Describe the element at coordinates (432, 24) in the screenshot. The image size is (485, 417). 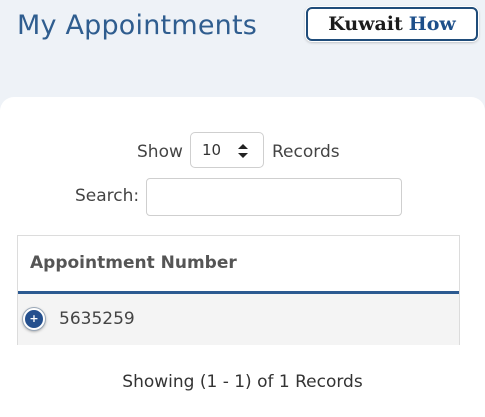
I see `brand-word-2: How` at that location.